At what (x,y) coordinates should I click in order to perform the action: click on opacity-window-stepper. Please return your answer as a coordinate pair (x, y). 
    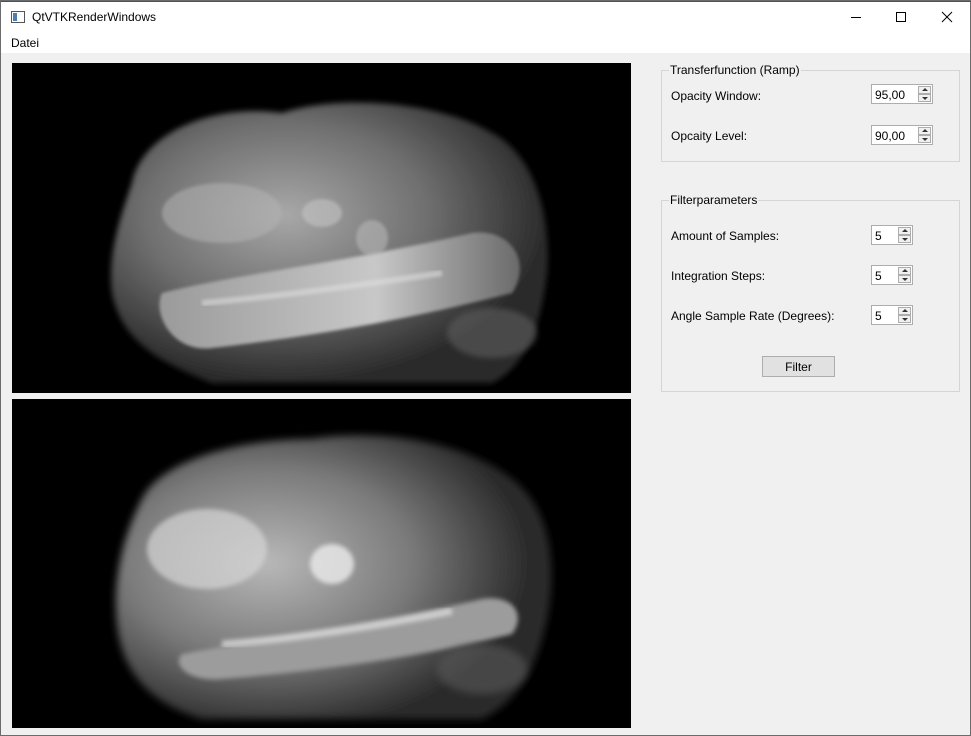
    Looking at the image, I should click on (924, 94).